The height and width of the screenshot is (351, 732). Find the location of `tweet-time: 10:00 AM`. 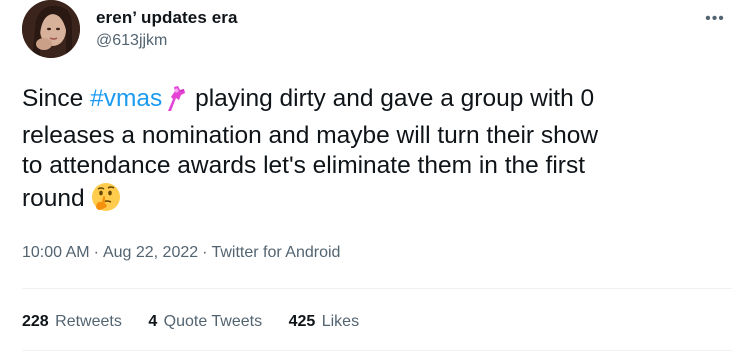

tweet-time: 10:00 AM is located at coordinates (56, 252).